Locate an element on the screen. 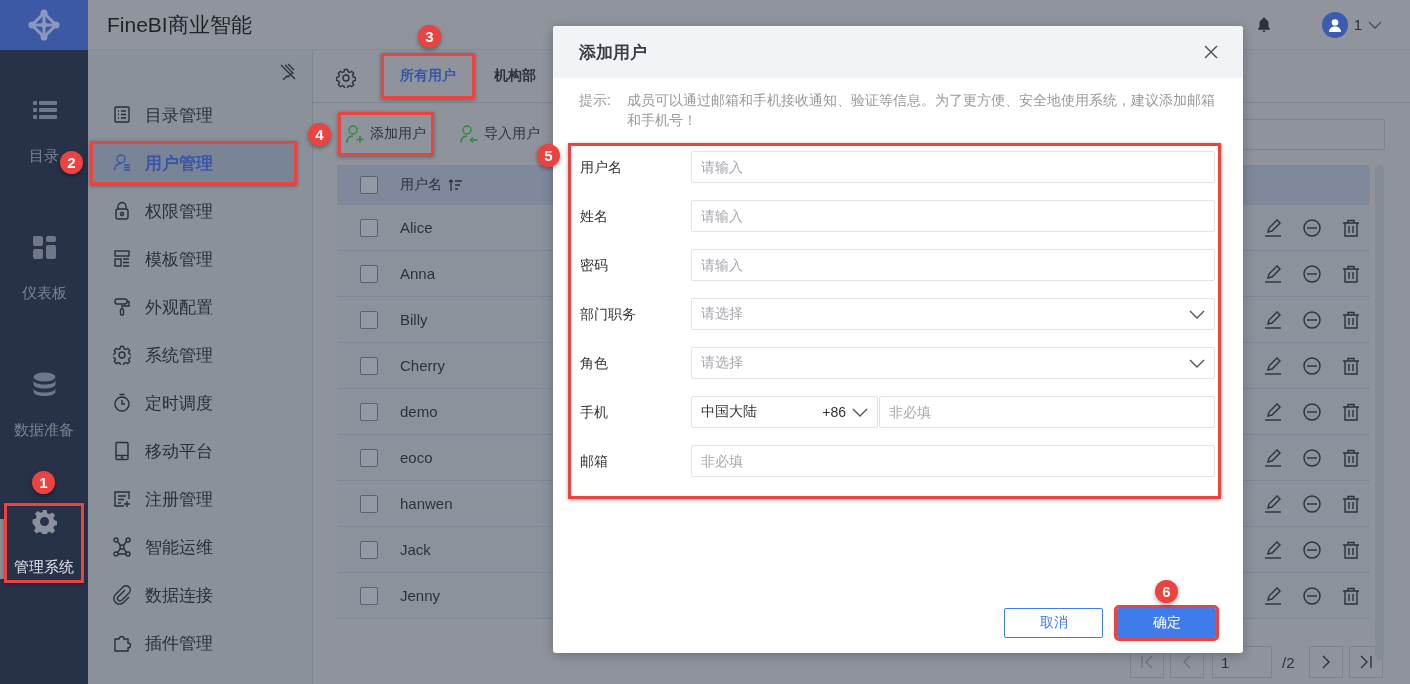 This screenshot has height=684, width=1410. nav-item: 智能运维 is located at coordinates (193, 547).